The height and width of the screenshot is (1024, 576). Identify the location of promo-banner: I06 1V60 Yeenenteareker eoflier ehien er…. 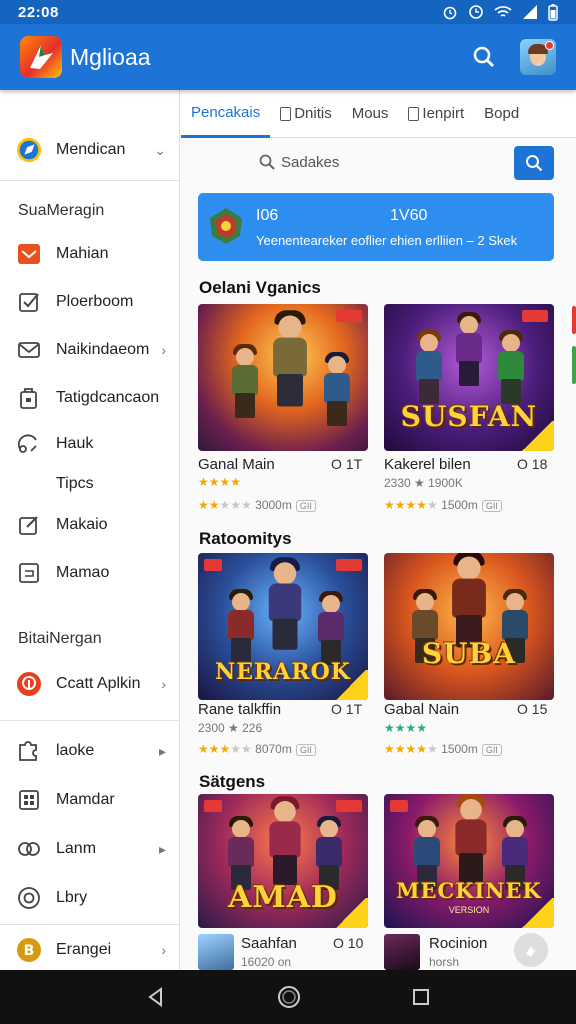
(376, 227).